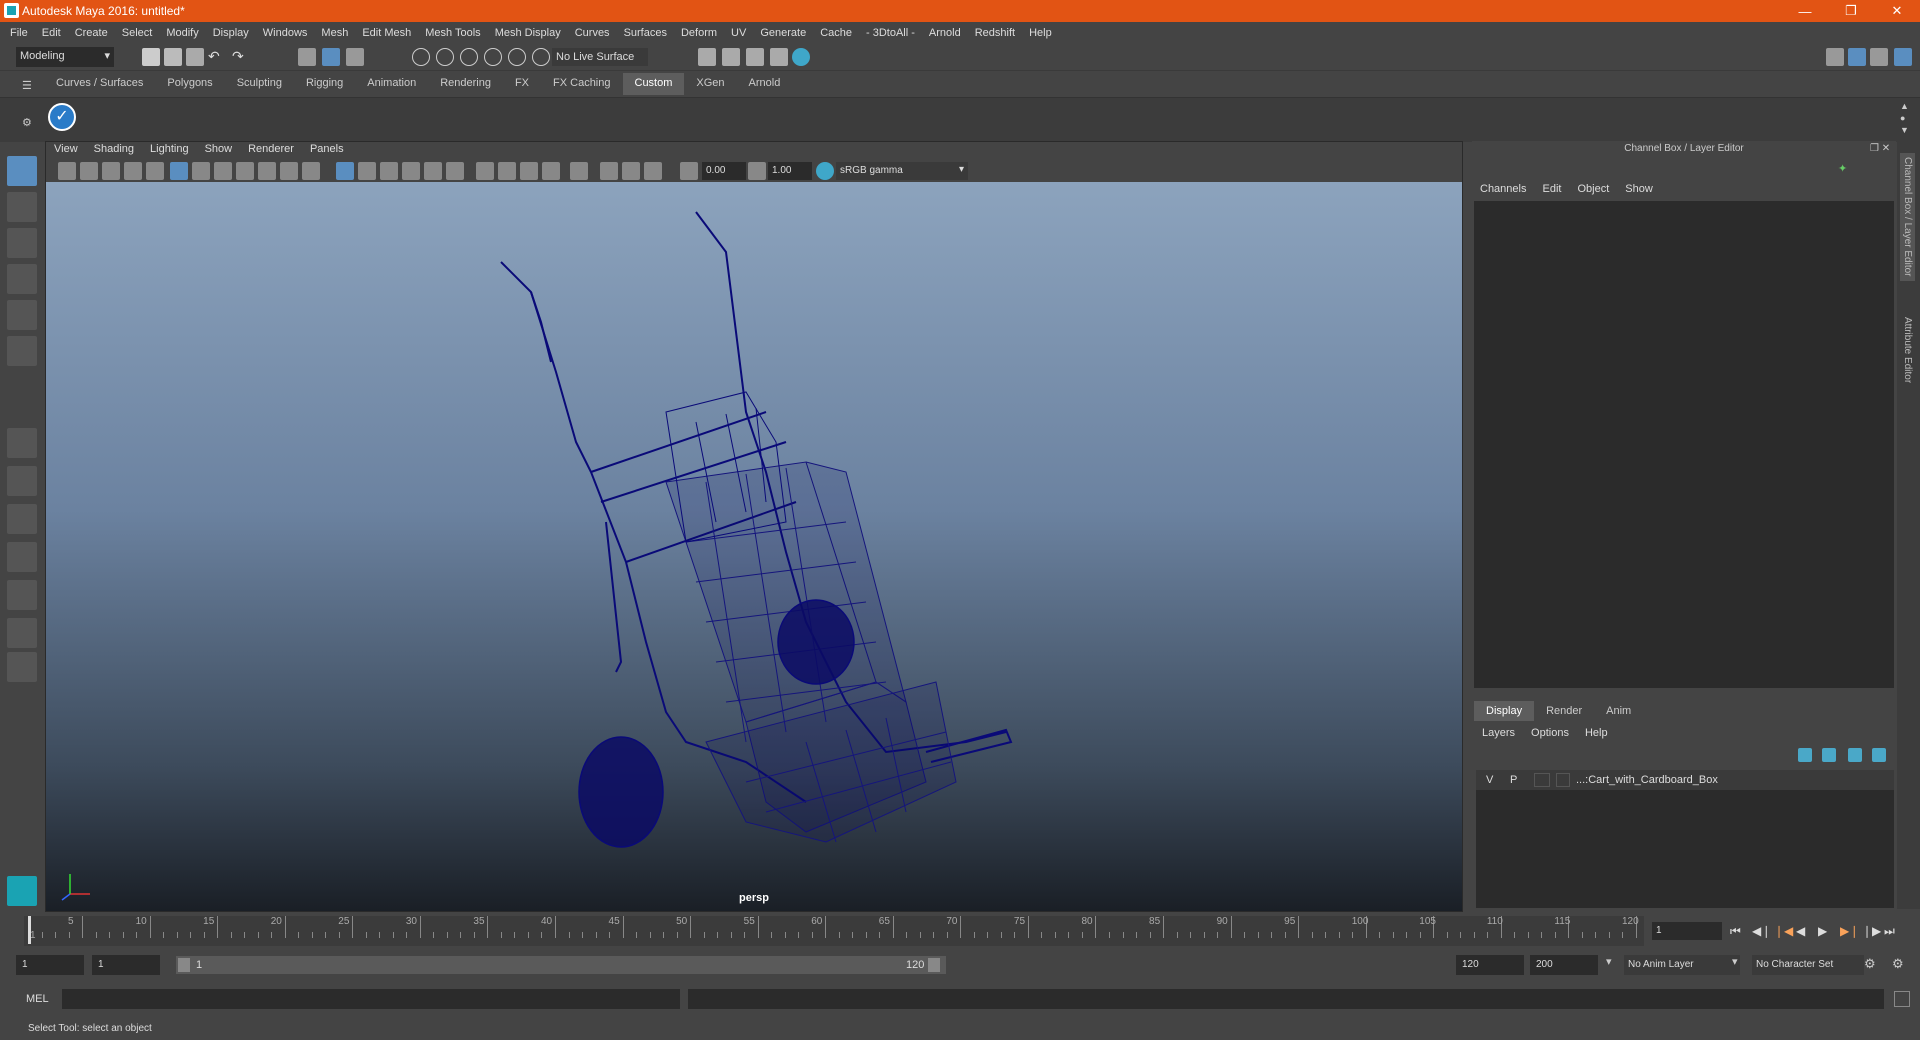 This screenshot has height=1040, width=1920. What do you see at coordinates (609, 171) in the screenshot?
I see `xray-joints-icon` at bounding box center [609, 171].